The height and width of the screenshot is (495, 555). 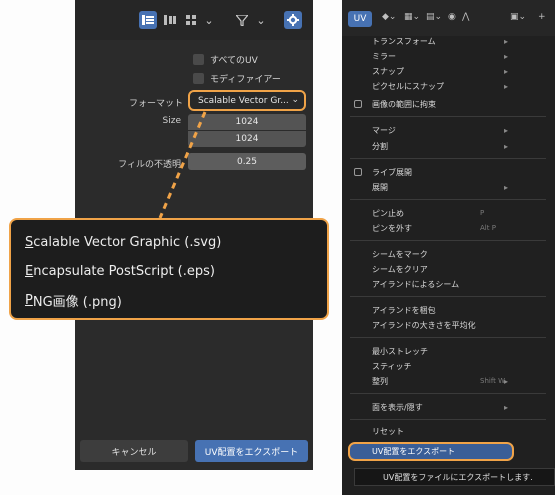 What do you see at coordinates (448, 104) in the screenshot?
I see `menu-item-constrain-to-image: 画像の範囲に拘束` at bounding box center [448, 104].